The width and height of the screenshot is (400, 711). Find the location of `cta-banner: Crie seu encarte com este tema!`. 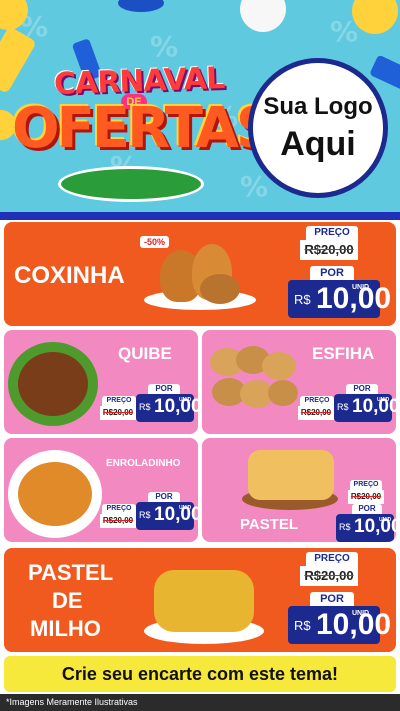

cta-banner: Crie seu encarte com este tema! is located at coordinates (200, 674).